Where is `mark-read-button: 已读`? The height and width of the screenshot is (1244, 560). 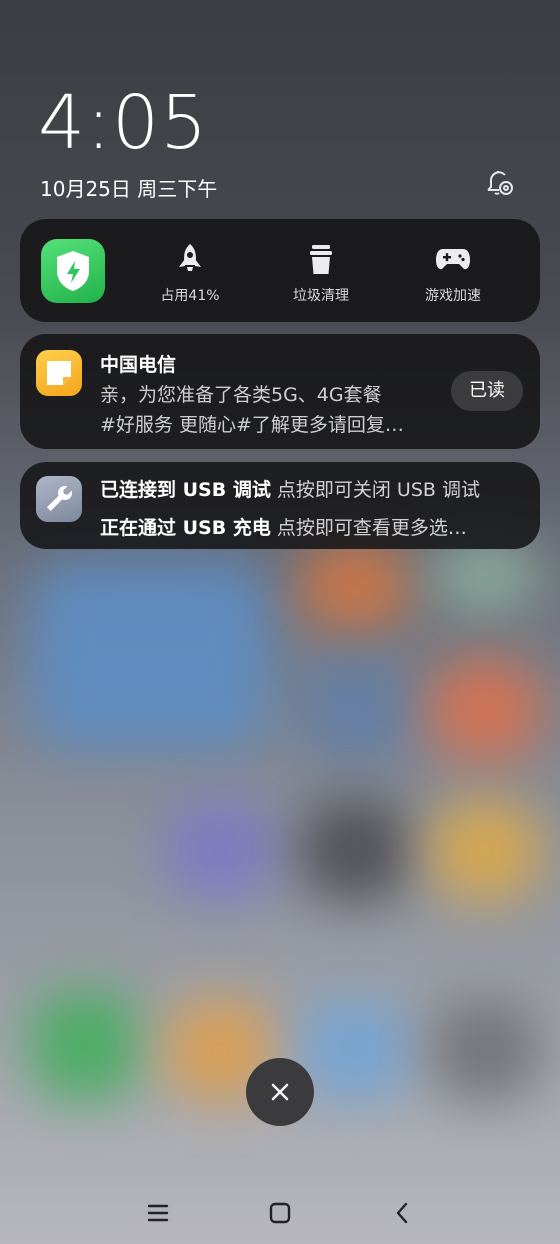 mark-read-button: 已读 is located at coordinates (487, 391).